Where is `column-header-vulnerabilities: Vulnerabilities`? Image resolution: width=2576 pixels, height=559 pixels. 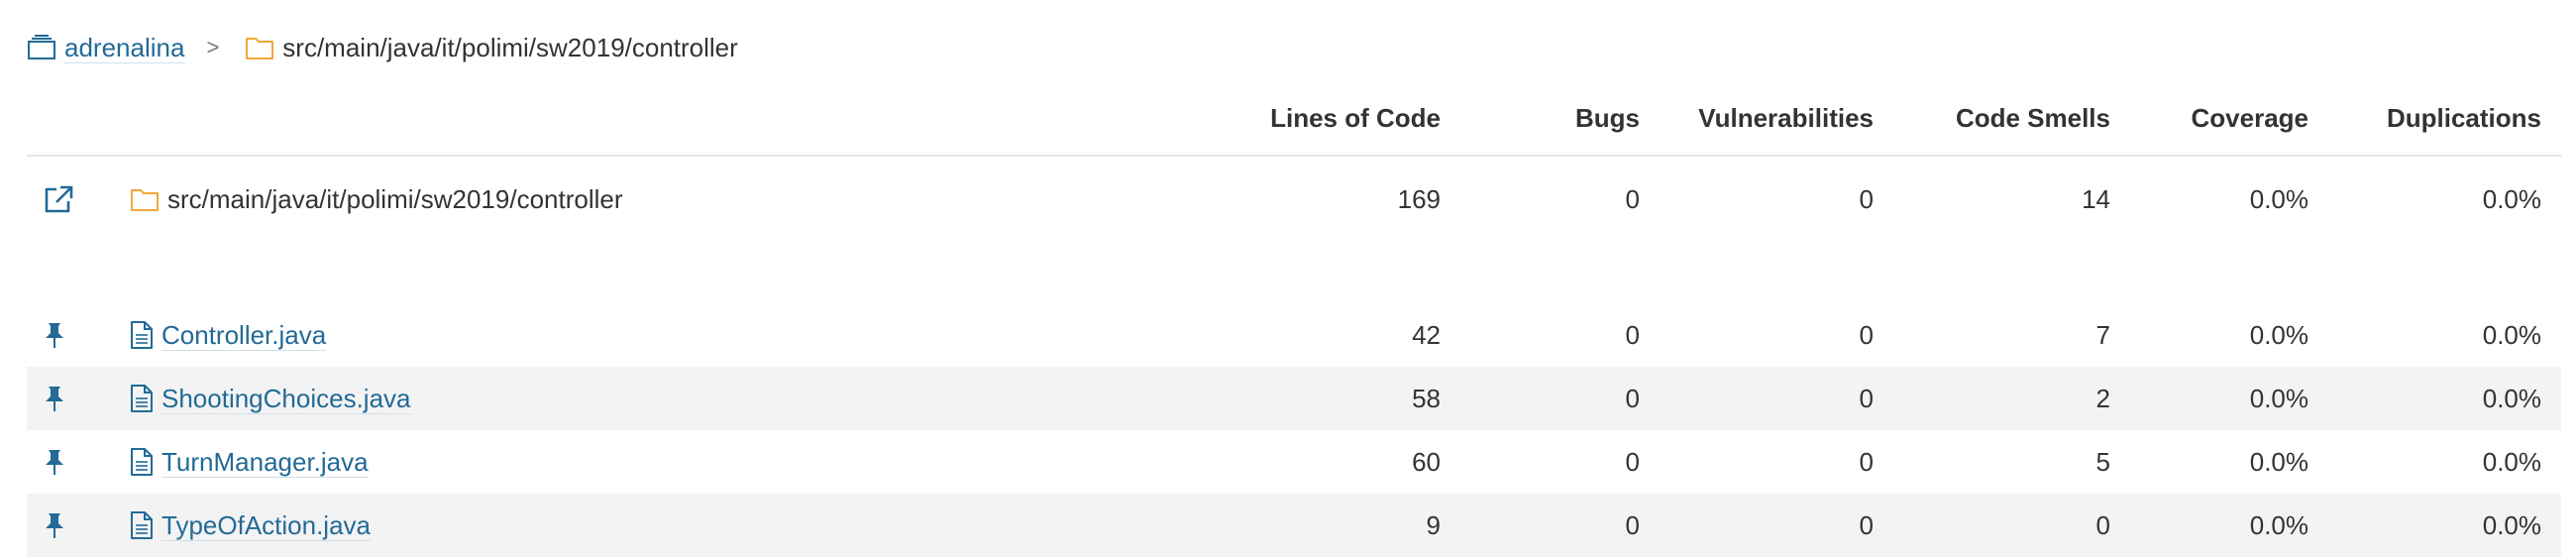 column-header-vulnerabilities: Vulnerabilities is located at coordinates (1786, 118).